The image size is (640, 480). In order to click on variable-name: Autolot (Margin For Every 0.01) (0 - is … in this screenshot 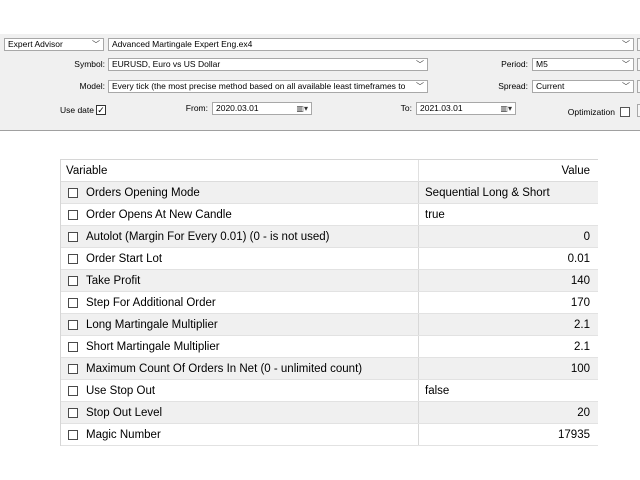, I will do `click(208, 237)`.